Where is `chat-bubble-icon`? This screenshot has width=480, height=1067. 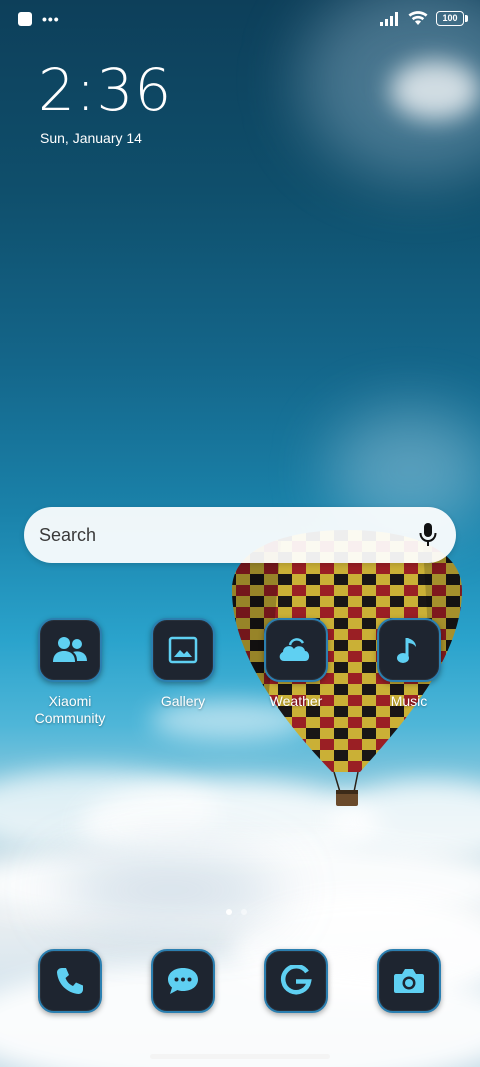 chat-bubble-icon is located at coordinates (183, 981).